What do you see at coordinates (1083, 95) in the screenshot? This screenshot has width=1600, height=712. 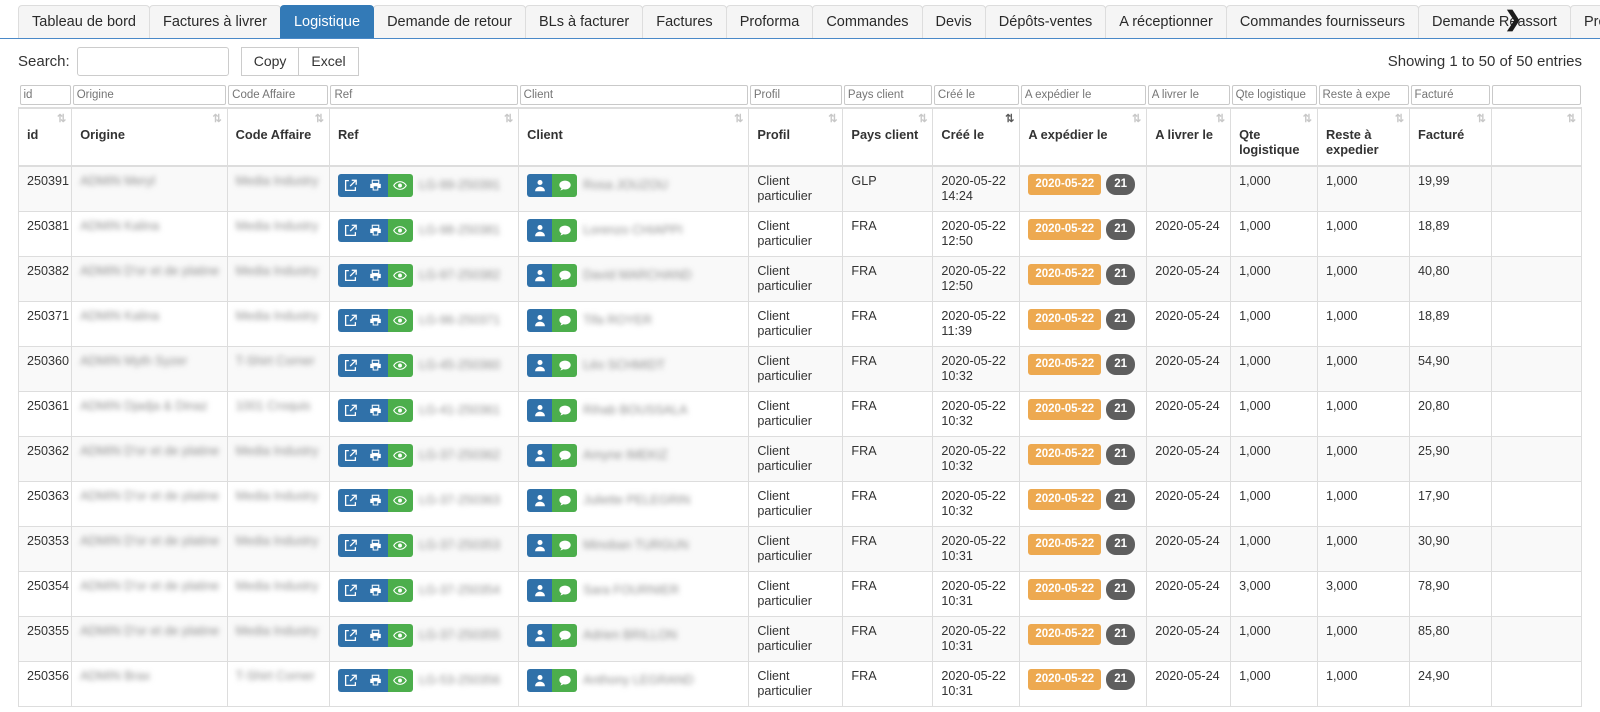 I see `filter-input-expedier` at bounding box center [1083, 95].